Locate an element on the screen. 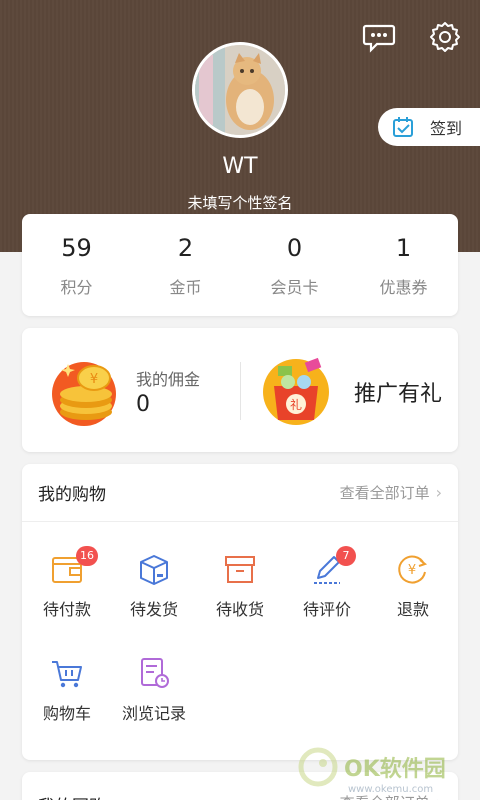 This screenshot has height=800, width=480. section-header: 我的购物 查看全部订单 › is located at coordinates (240, 493).